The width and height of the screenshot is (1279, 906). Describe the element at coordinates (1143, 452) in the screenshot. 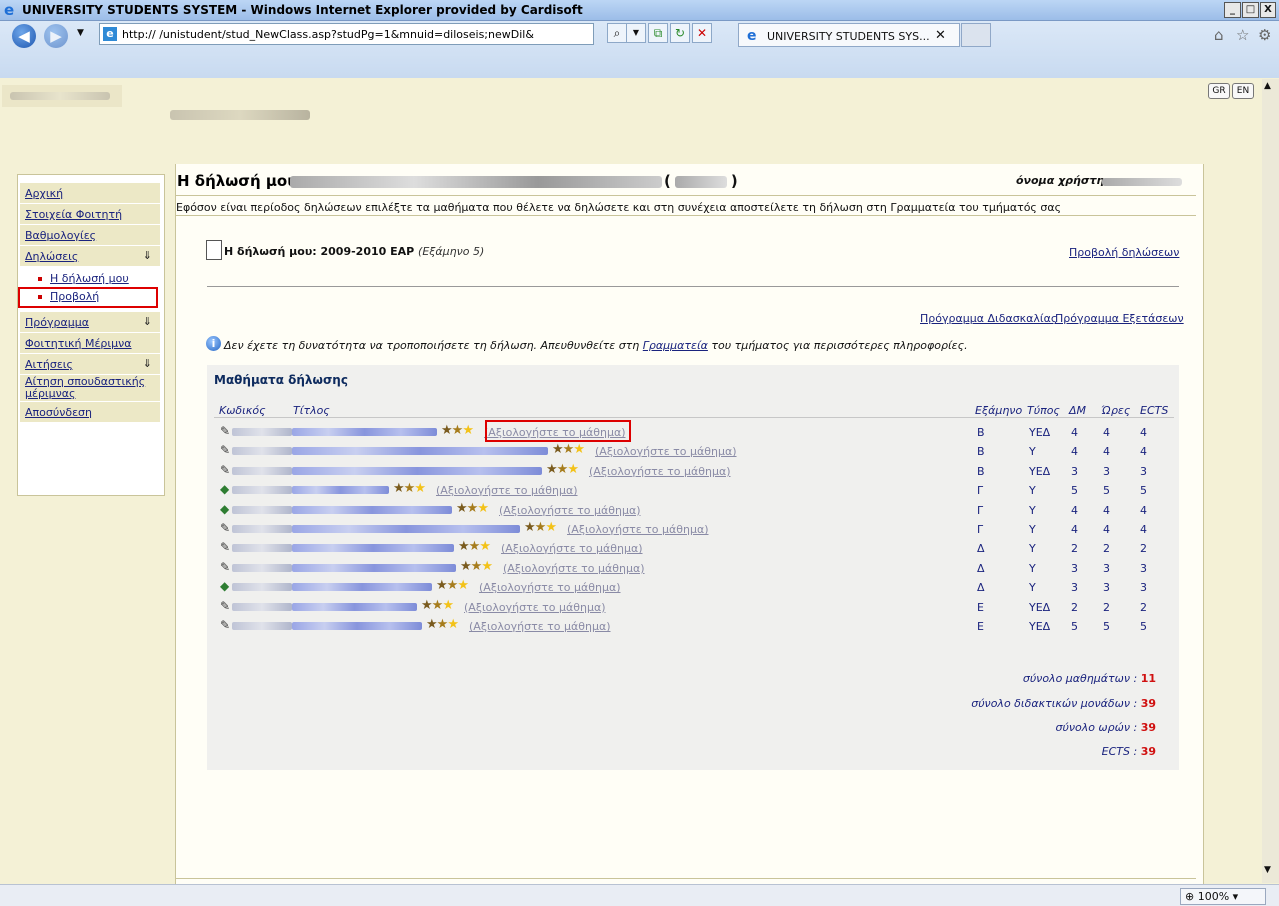

I see `cell-ects: 4` at that location.